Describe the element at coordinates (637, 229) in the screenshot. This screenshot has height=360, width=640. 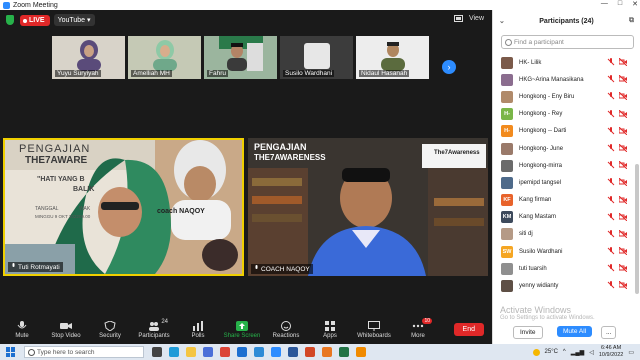
I see `participant-list-scrollbar` at that location.